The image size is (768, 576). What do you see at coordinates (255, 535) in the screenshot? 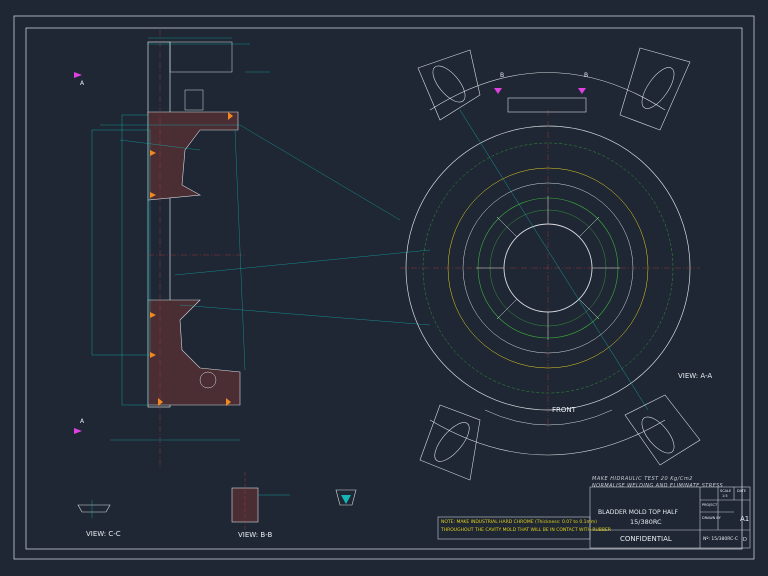
I see `view-label-bb: VIEW: B-B` at bounding box center [255, 535].